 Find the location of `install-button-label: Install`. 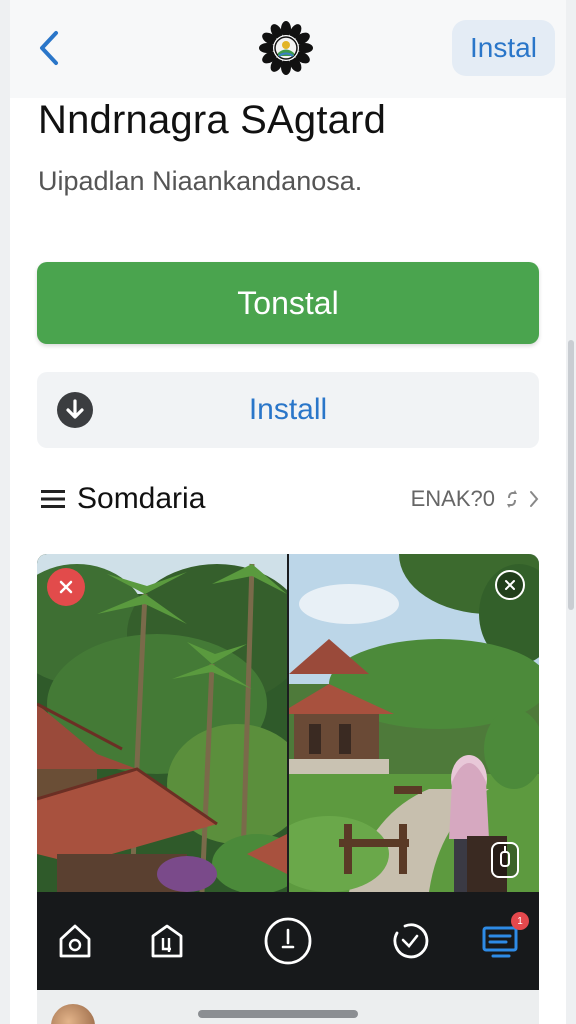

install-button-label: Install is located at coordinates (288, 409).